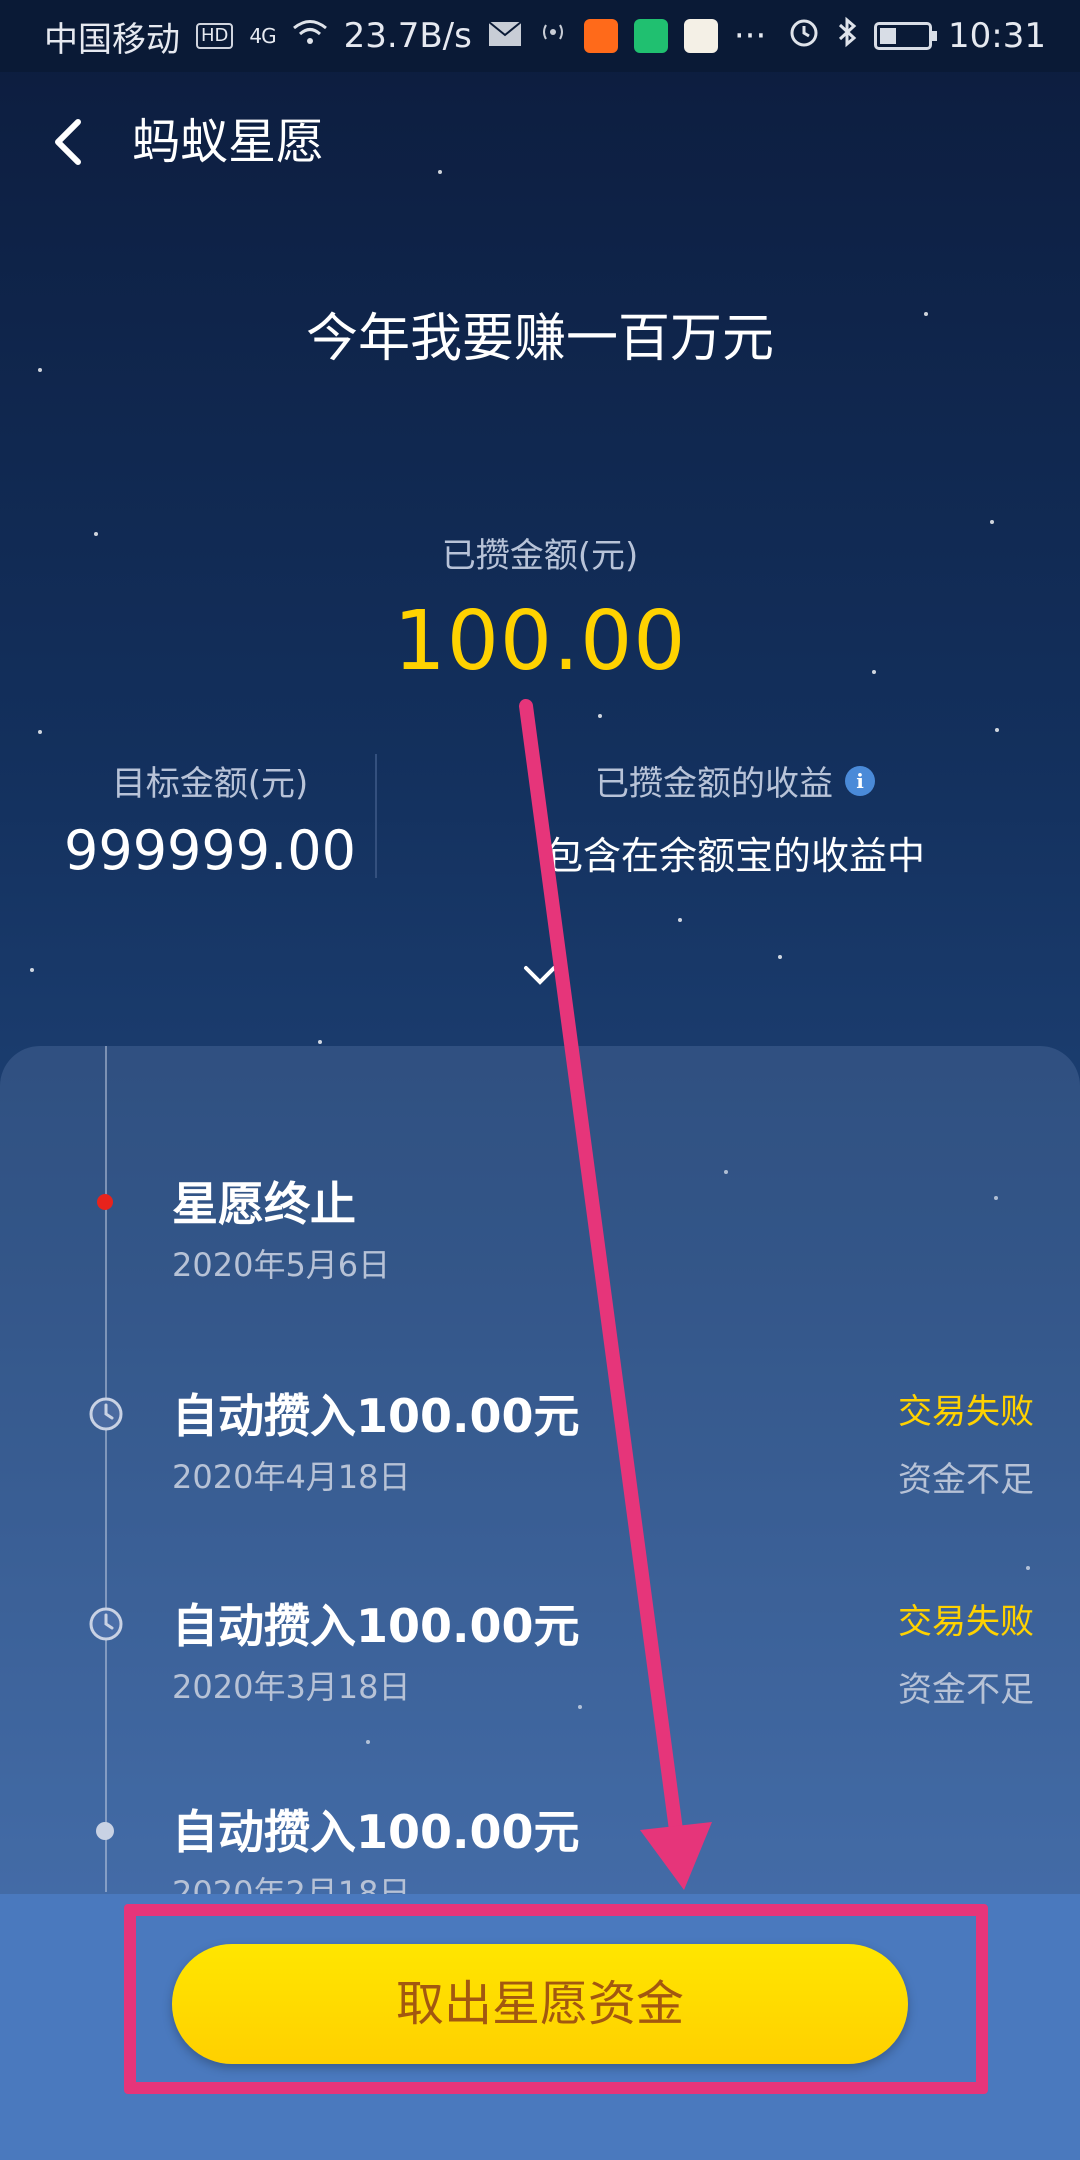  What do you see at coordinates (105, 1202) in the screenshot?
I see `red-dot-icon` at bounding box center [105, 1202].